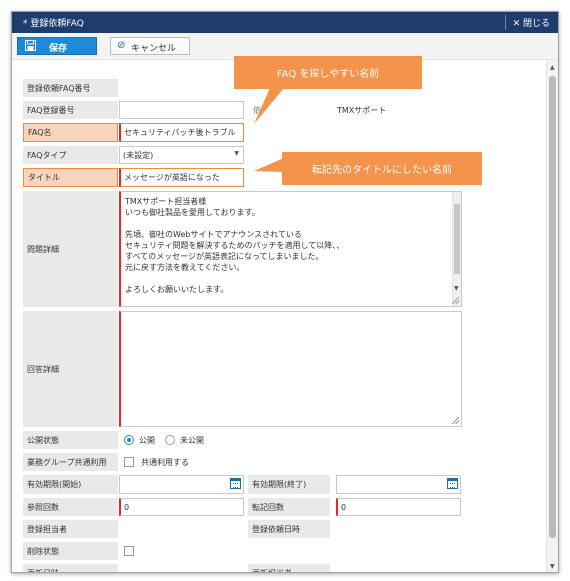  I want to click on close-button: ✕ 閉じる, so click(531, 22).